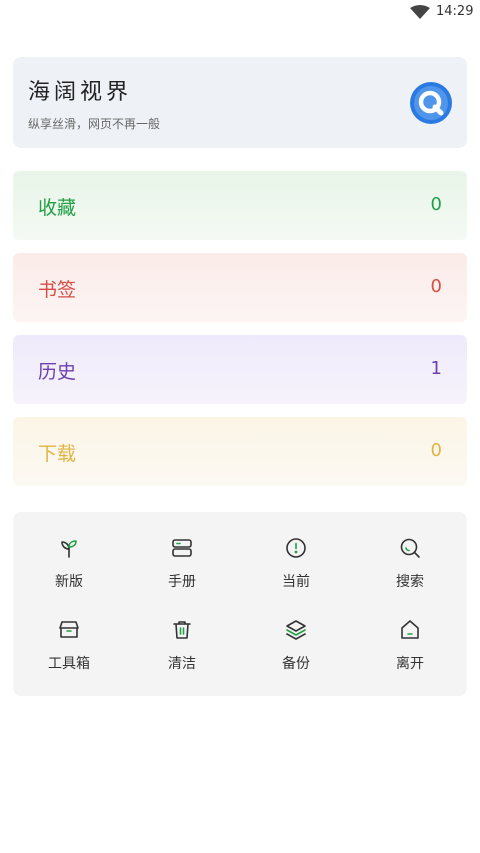 This screenshot has width=480, height=853. What do you see at coordinates (455, 11) in the screenshot?
I see `status-time: 14:29` at bounding box center [455, 11].